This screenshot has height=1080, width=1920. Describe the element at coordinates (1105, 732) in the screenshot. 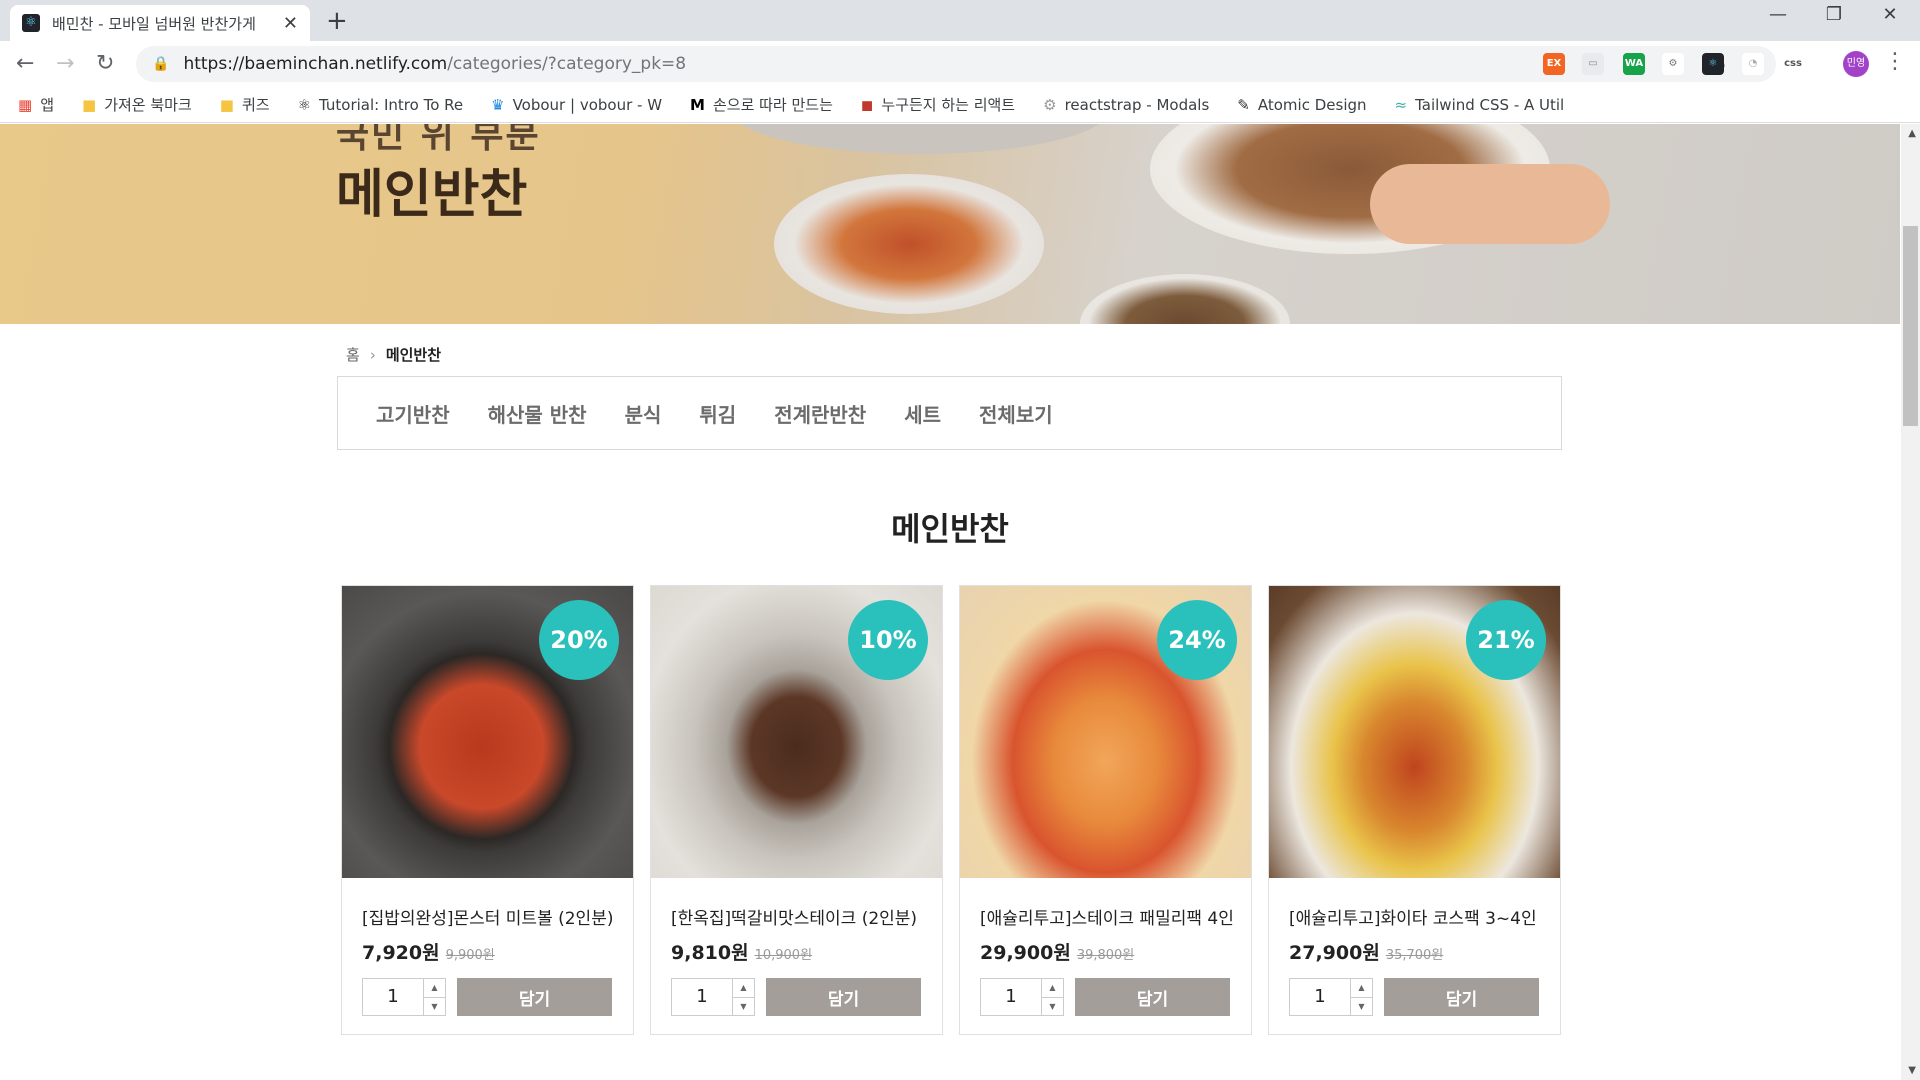

I see `product-image: 24%` at that location.